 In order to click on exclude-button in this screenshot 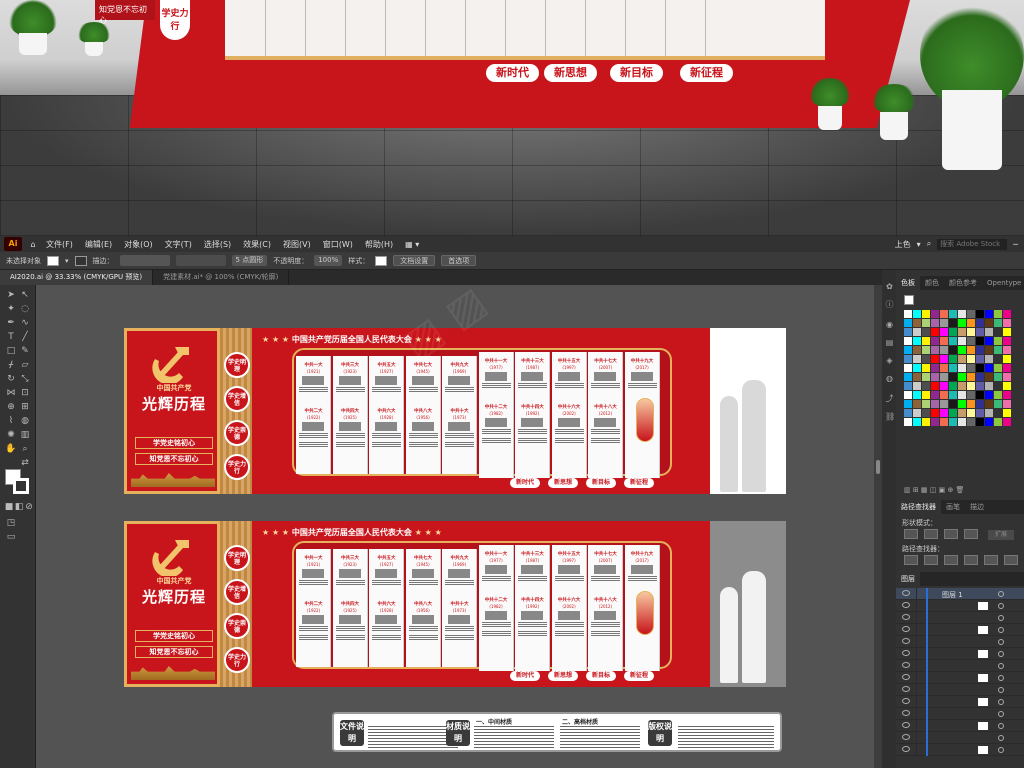, I will do `click(971, 534)`.